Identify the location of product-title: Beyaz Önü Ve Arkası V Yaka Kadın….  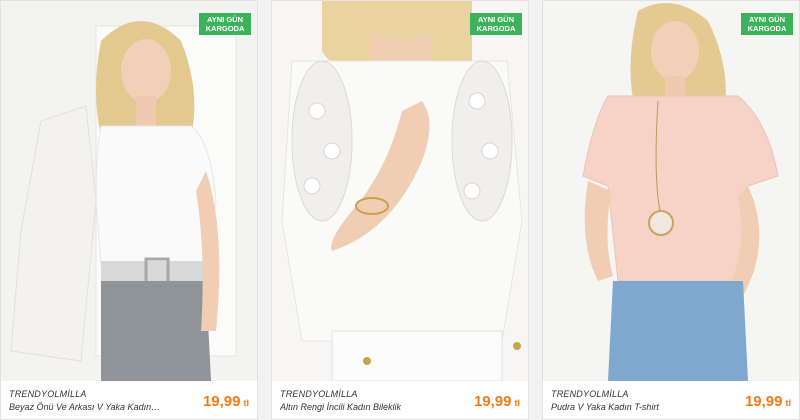
(89, 407).